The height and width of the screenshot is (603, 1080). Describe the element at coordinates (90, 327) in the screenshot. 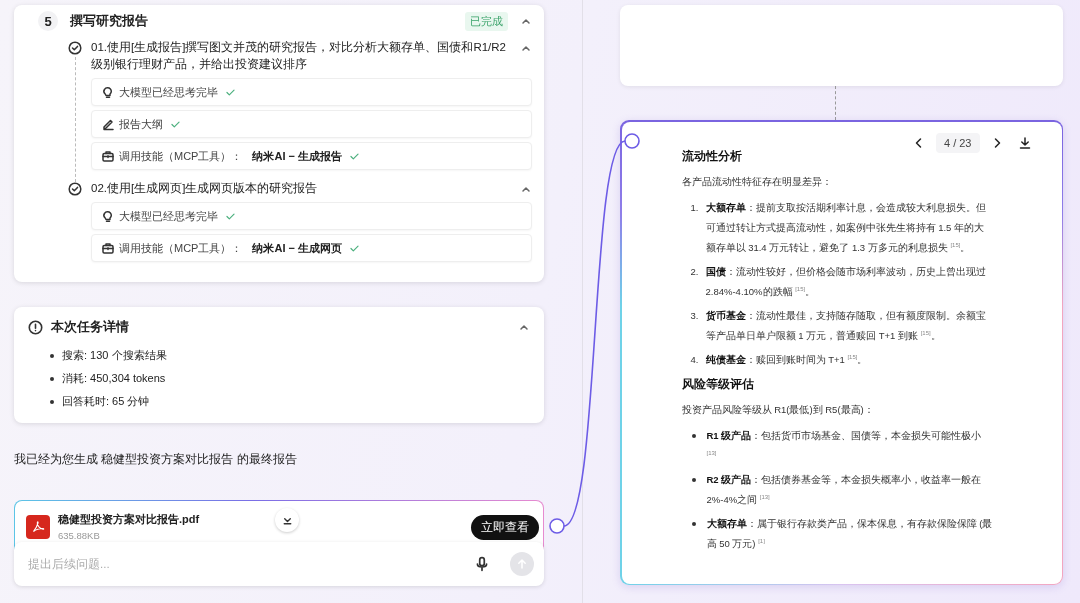

I see `details-title: 本次任务详情` at that location.